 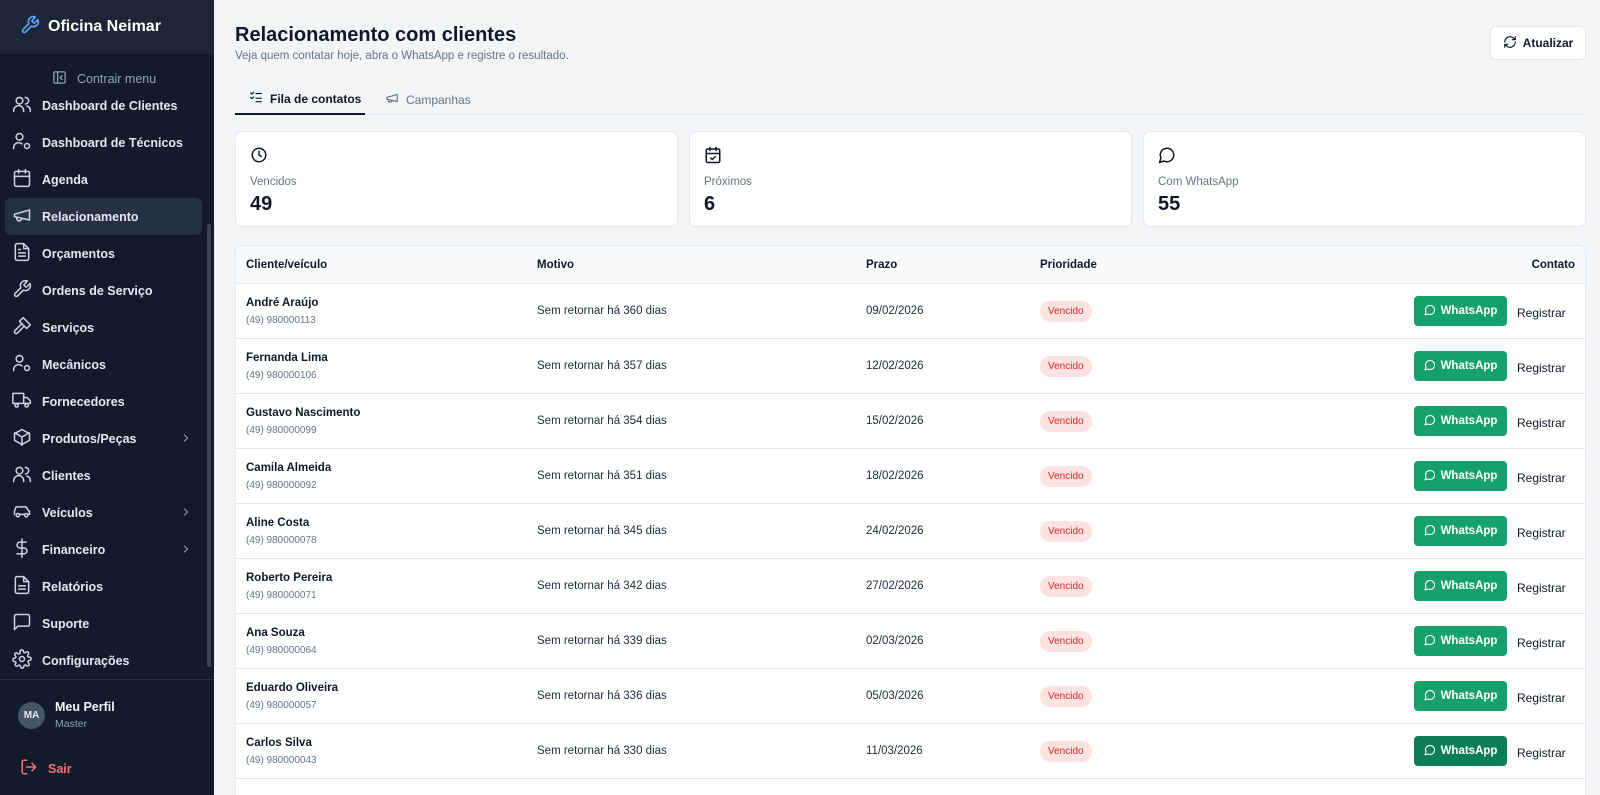 What do you see at coordinates (67, 512) in the screenshot?
I see `sidebar-item-label: Veículos` at bounding box center [67, 512].